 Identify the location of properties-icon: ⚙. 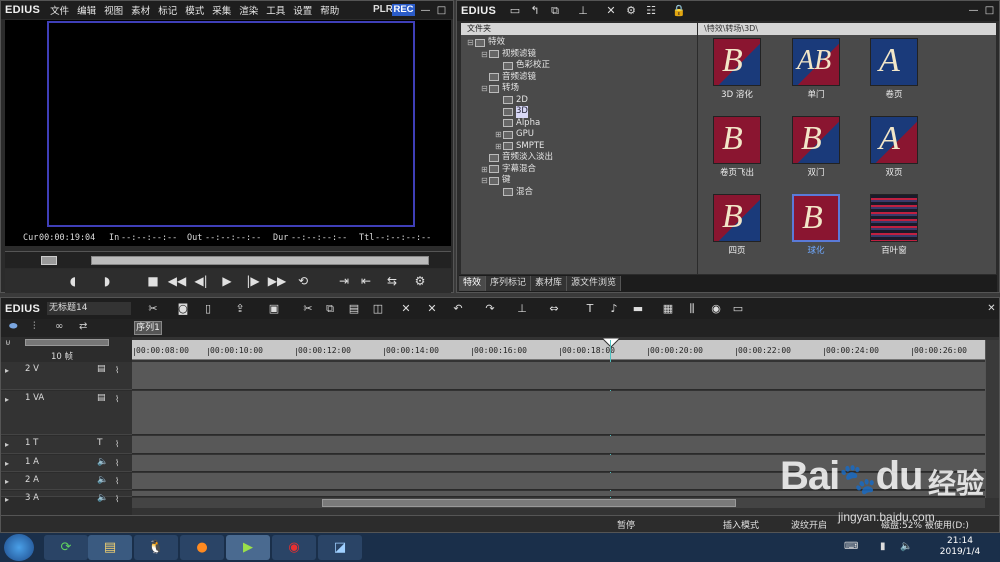
(631, 11).